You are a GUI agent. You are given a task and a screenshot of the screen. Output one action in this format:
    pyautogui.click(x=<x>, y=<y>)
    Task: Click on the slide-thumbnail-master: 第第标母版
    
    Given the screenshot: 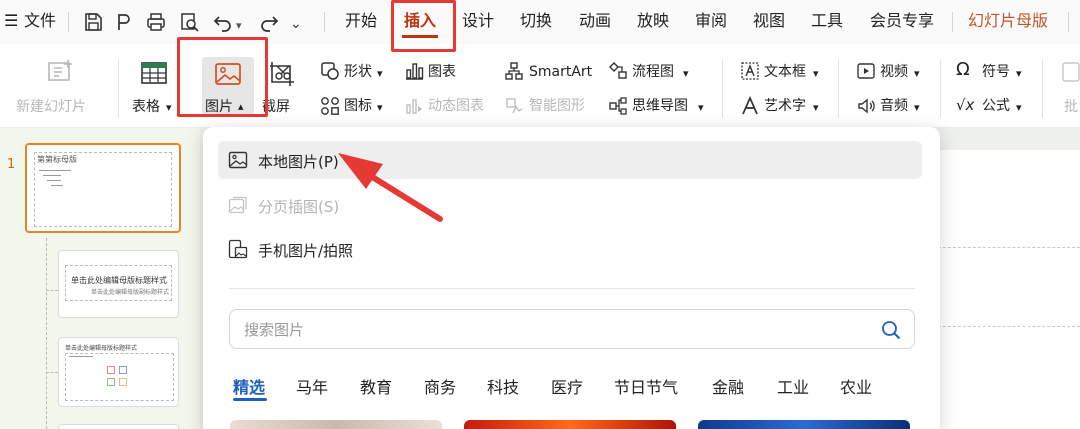 What is the action you would take?
    pyautogui.click(x=103, y=188)
    